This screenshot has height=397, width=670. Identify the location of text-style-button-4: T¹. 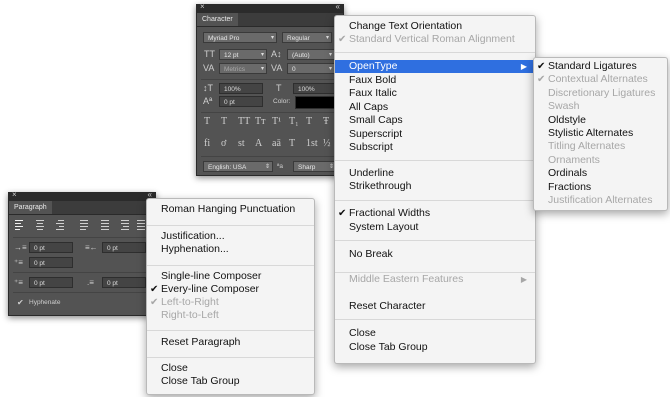
(276, 121).